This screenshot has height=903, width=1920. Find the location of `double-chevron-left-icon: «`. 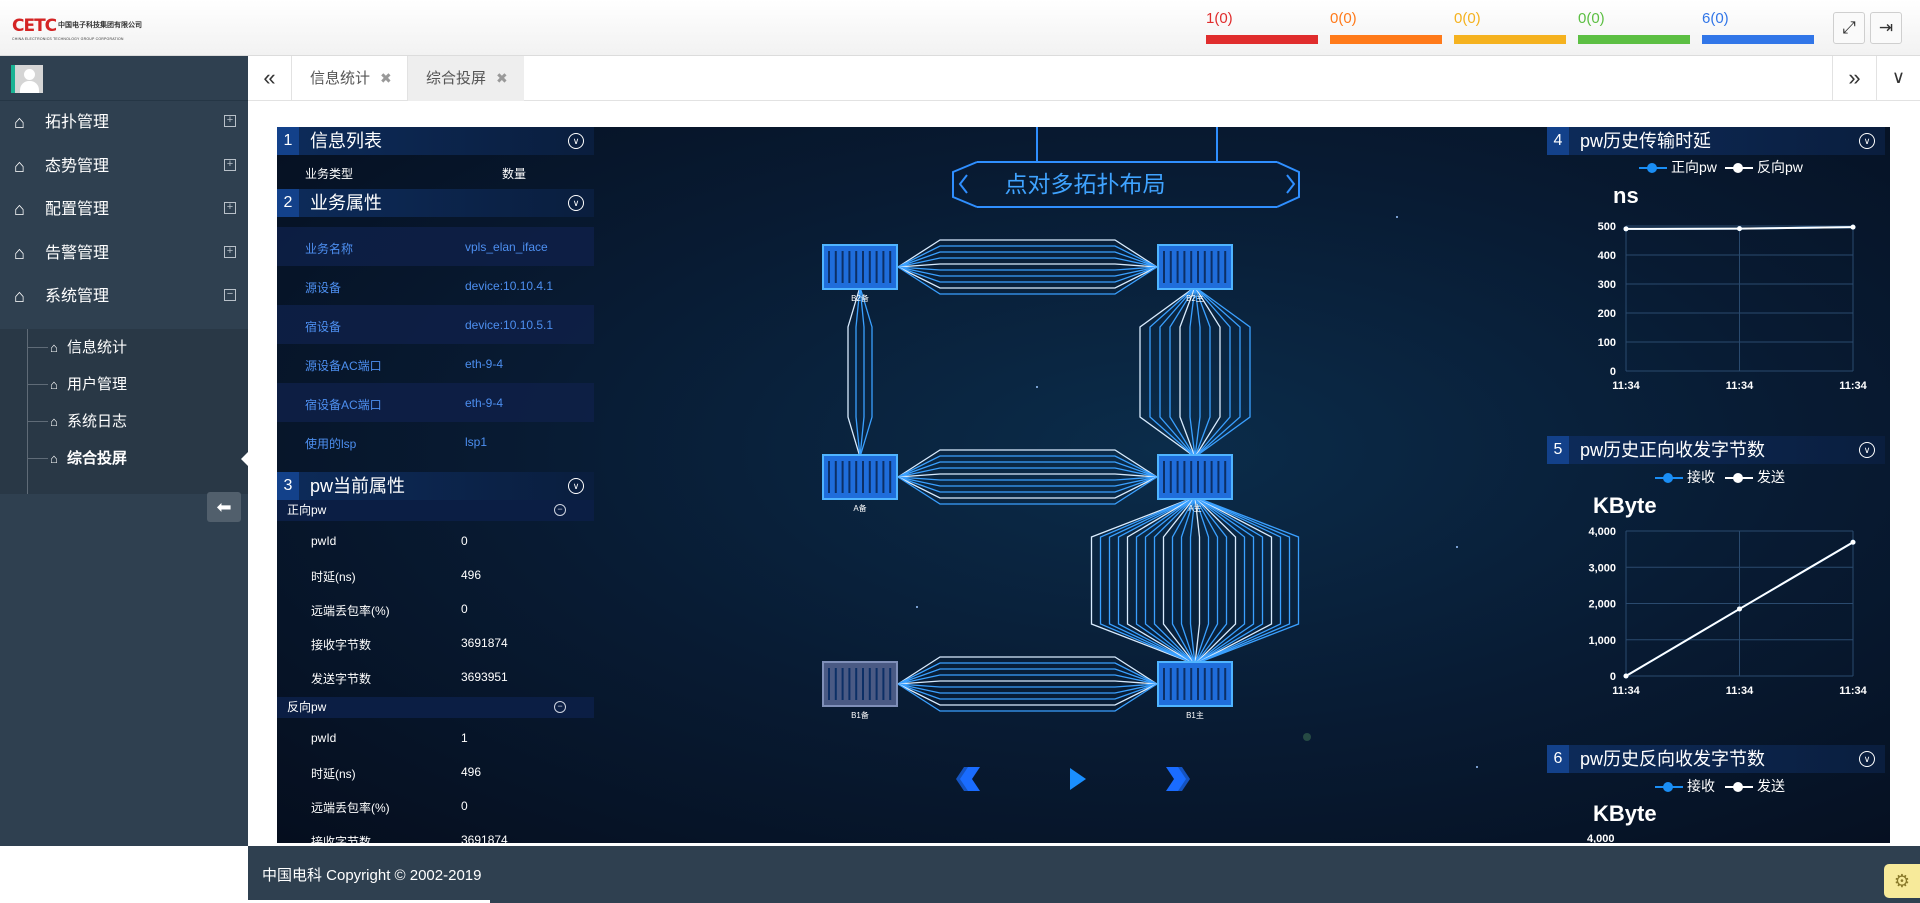

double-chevron-left-icon: « is located at coordinates (269, 77).